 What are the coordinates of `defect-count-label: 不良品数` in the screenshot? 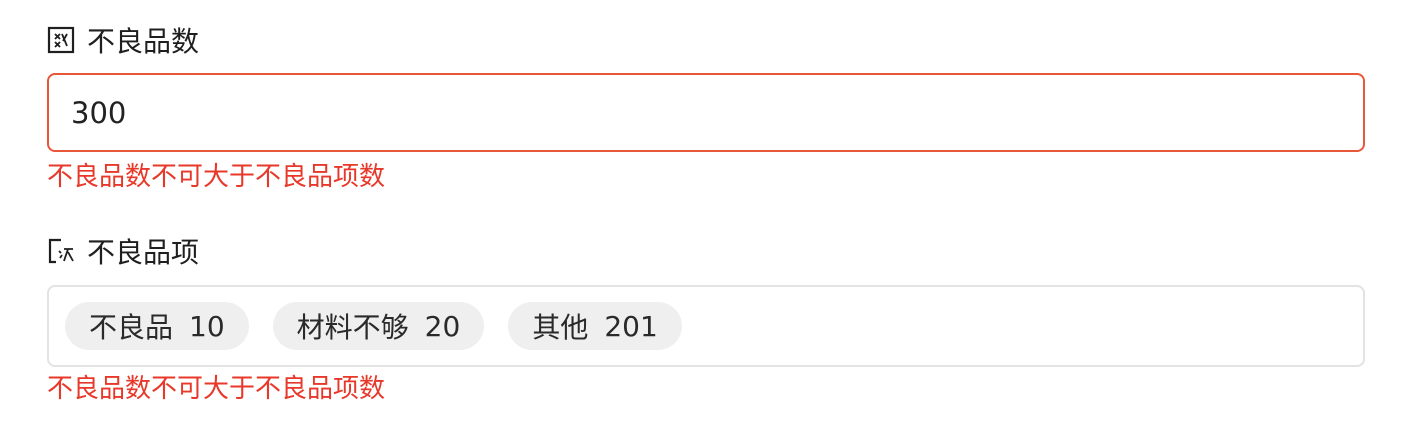 It's located at (123, 40).